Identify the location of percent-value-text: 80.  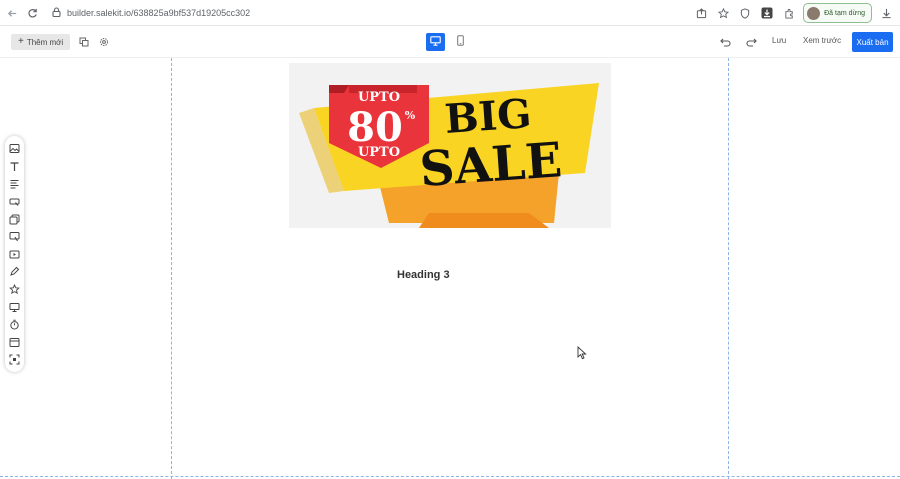
(375, 127).